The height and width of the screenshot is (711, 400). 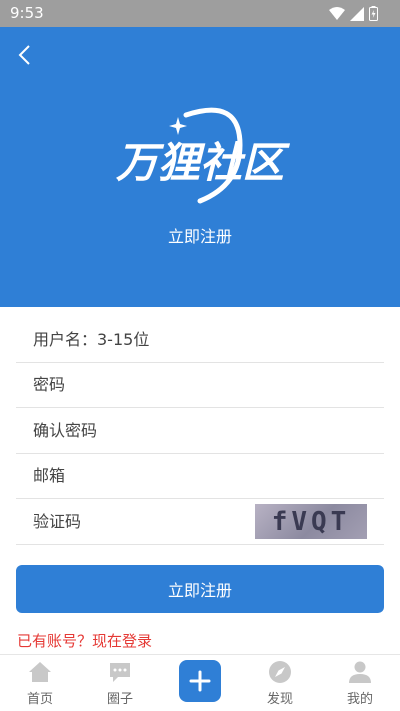 I want to click on register-button: 立即注册, so click(x=200, y=589).